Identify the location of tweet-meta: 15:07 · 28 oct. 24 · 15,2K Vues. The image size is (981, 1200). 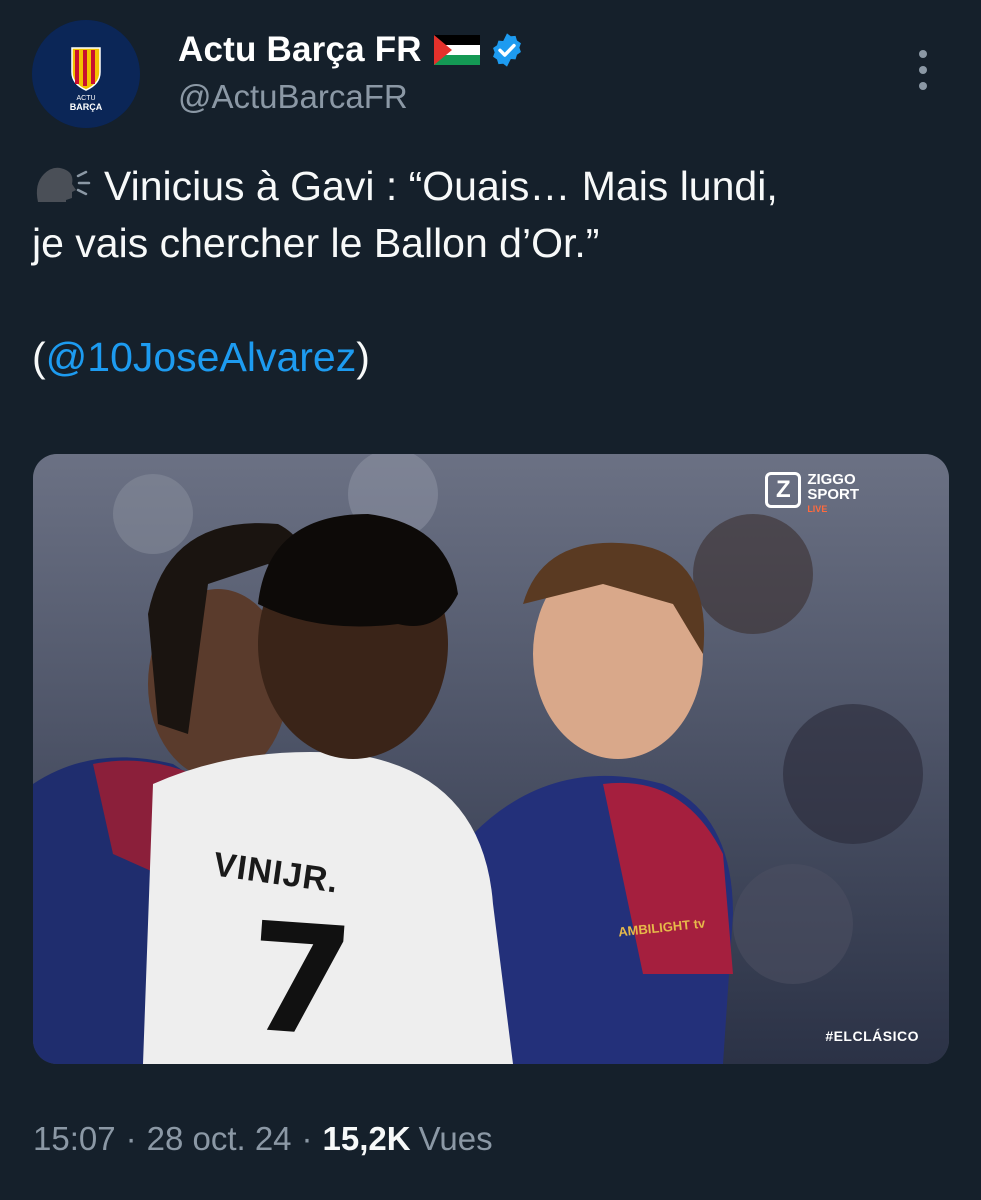
(263, 1139).